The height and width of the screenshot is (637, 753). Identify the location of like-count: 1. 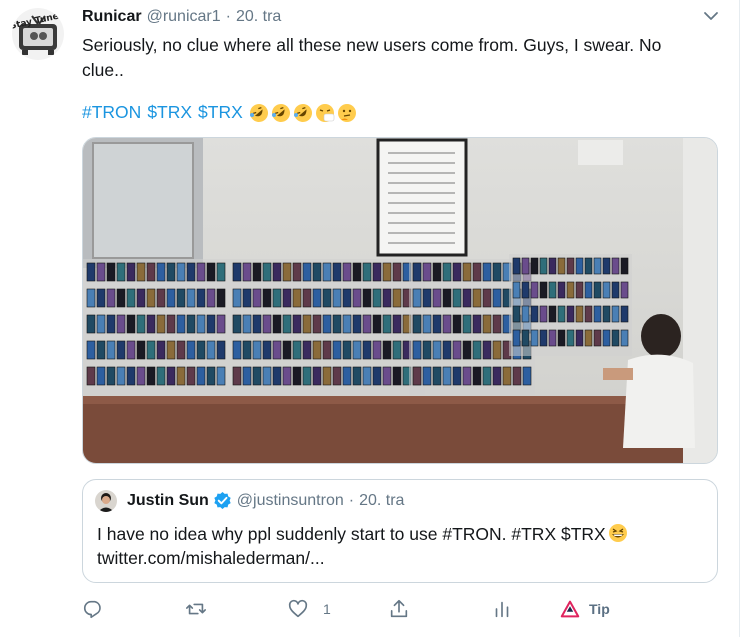
(327, 609).